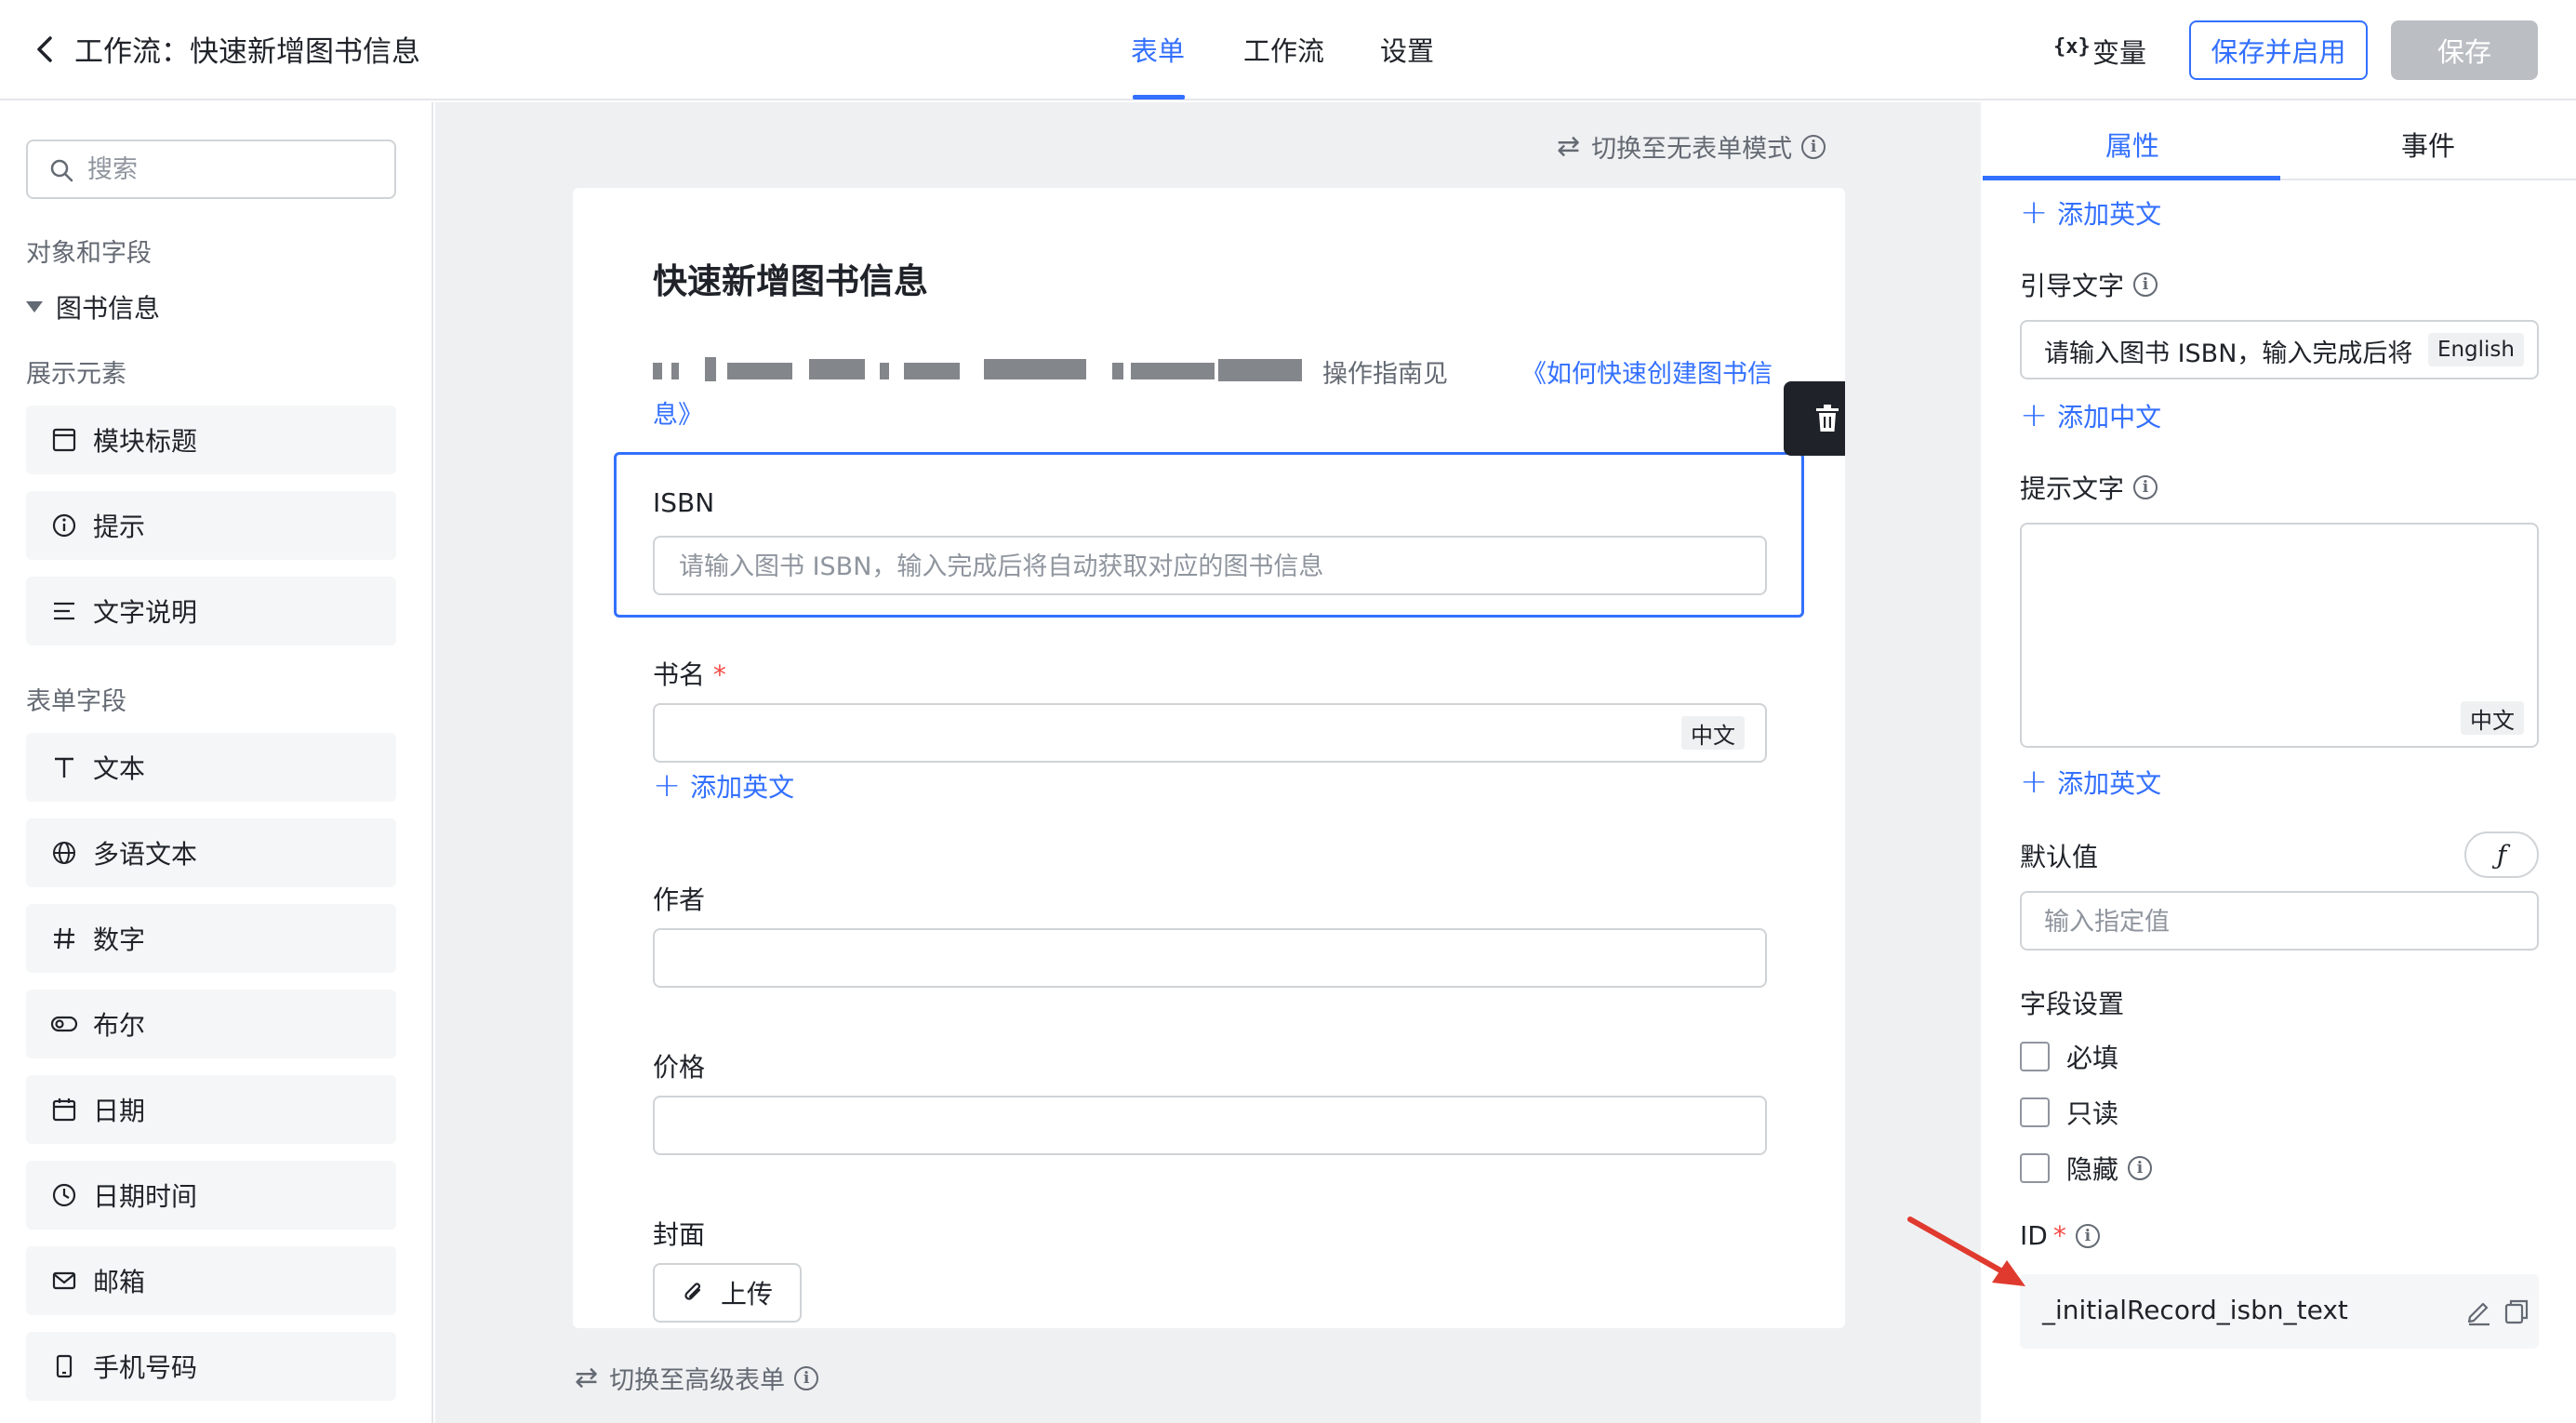 This screenshot has height=1423, width=2576. Describe the element at coordinates (2034, 782) in the screenshot. I see `plus-icon: +` at that location.